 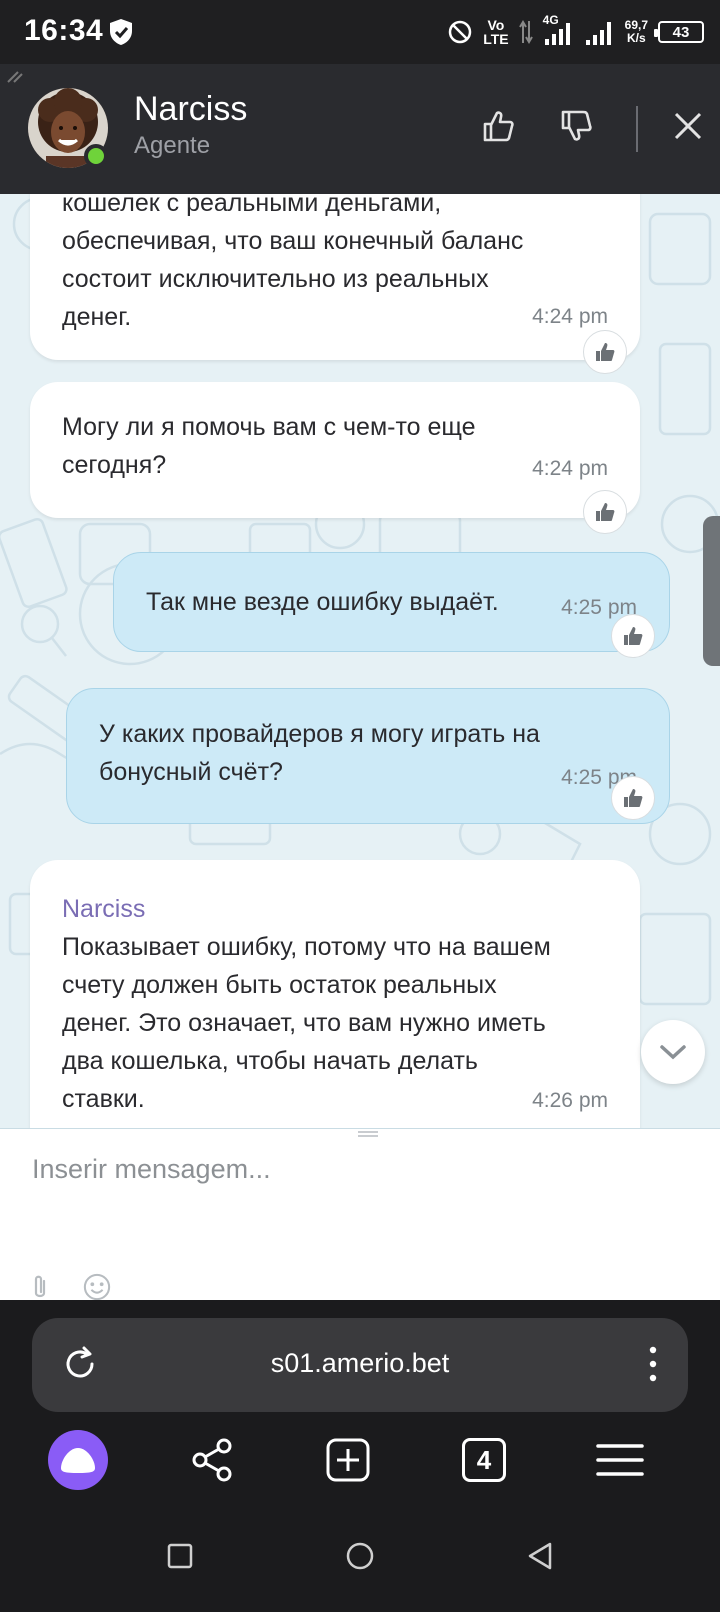 I want to click on plus-box-icon, so click(x=348, y=1460).